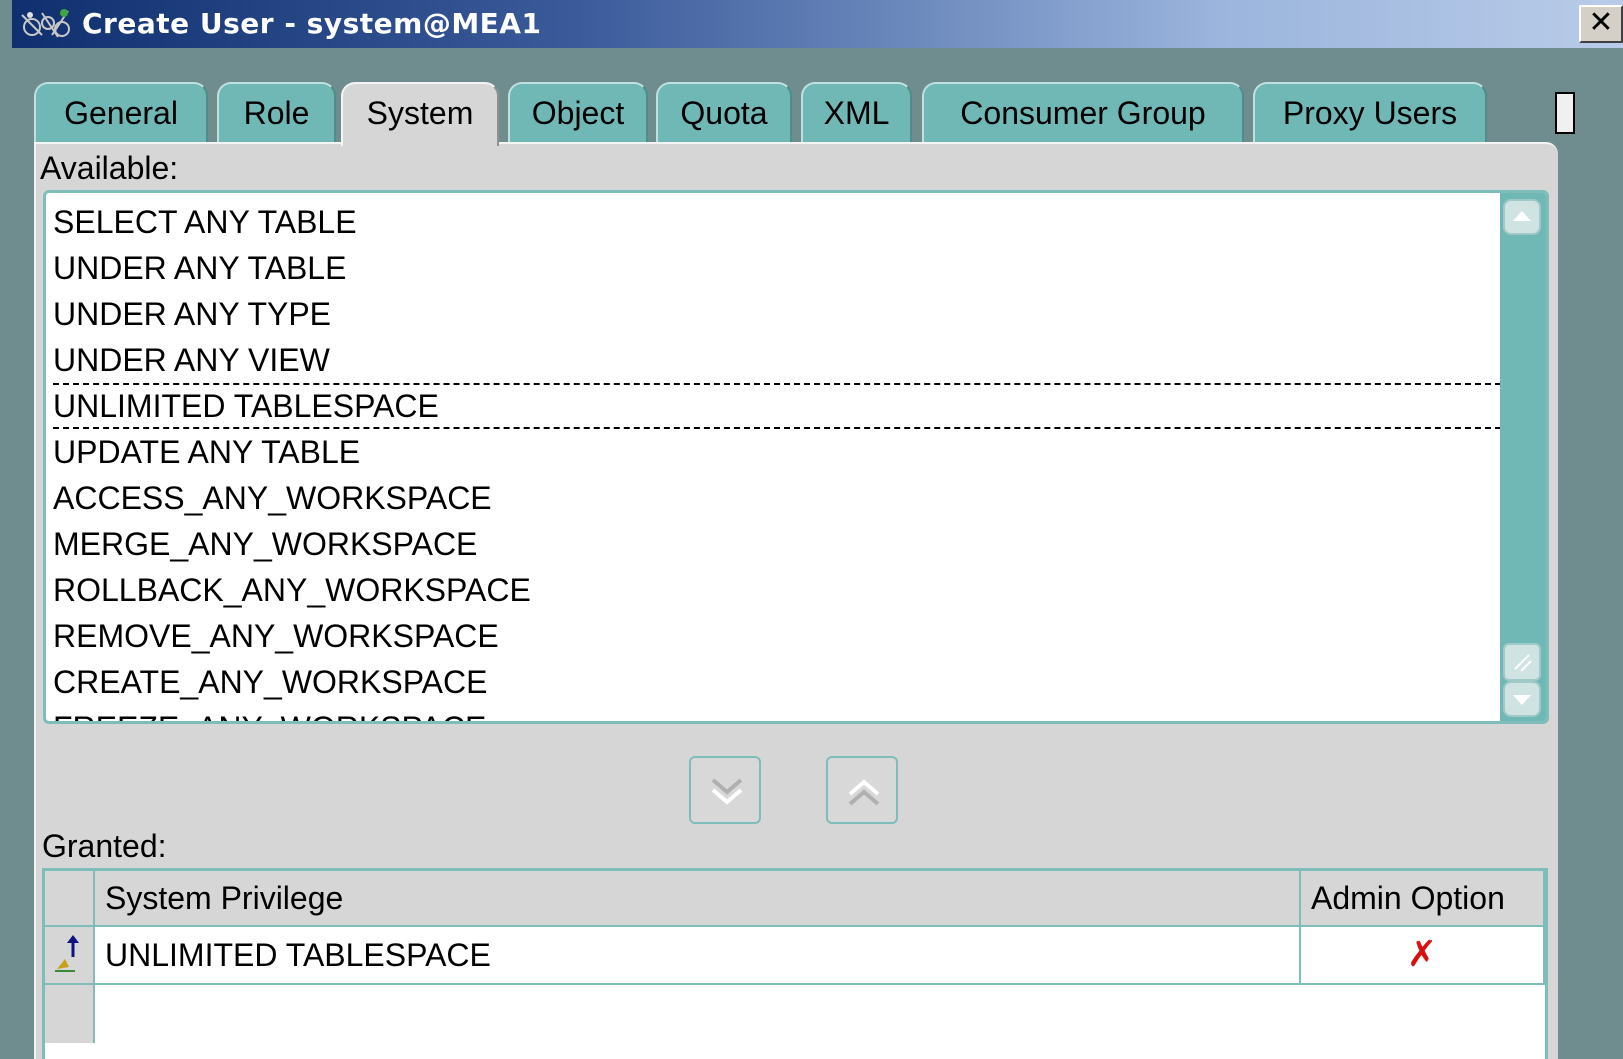 The width and height of the screenshot is (1623, 1059). I want to click on chevron-double-down-icon, so click(727, 791).